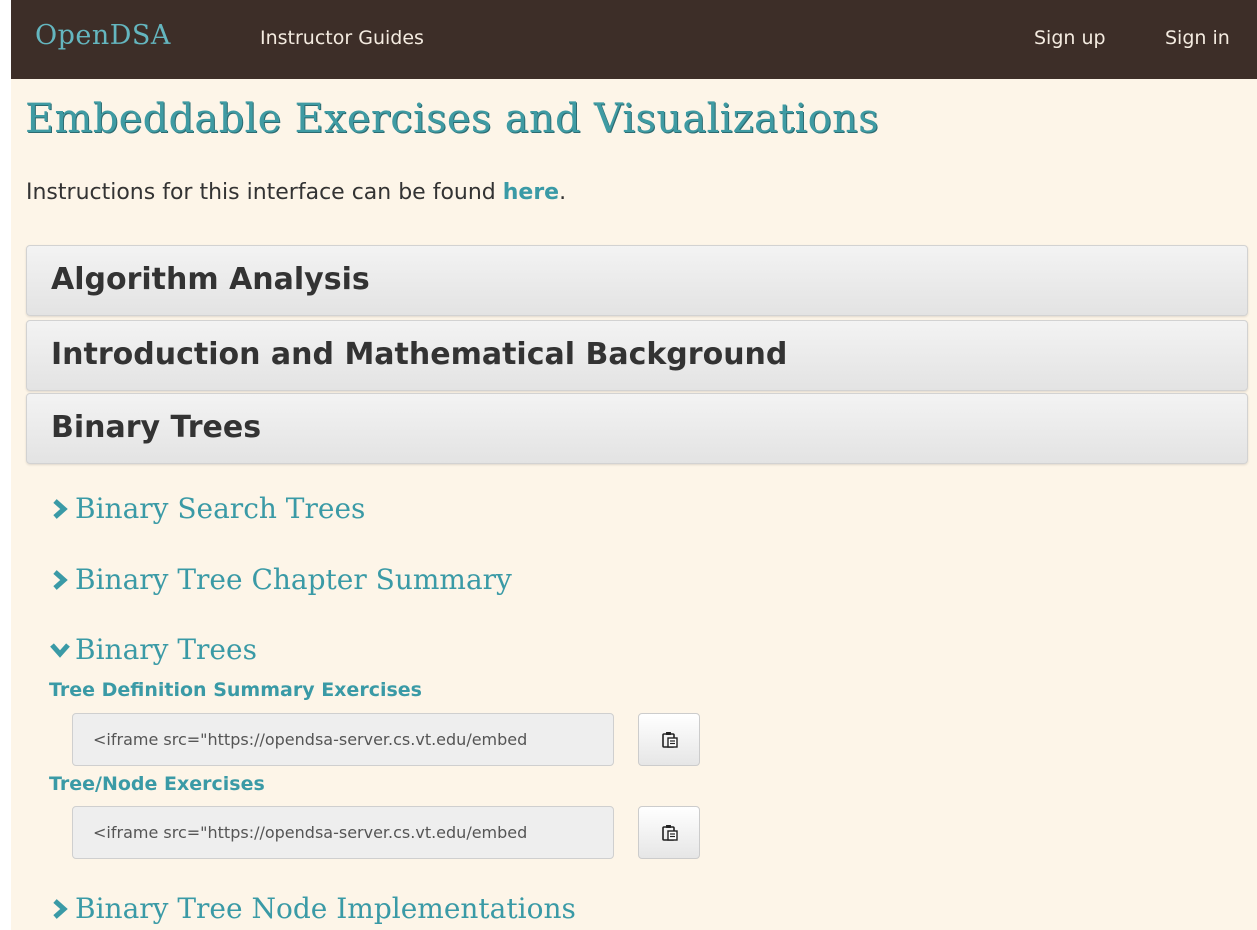 Image resolution: width=1257 pixels, height=930 pixels. I want to click on section-label: Binary Tree Node Implementations, so click(325, 908).